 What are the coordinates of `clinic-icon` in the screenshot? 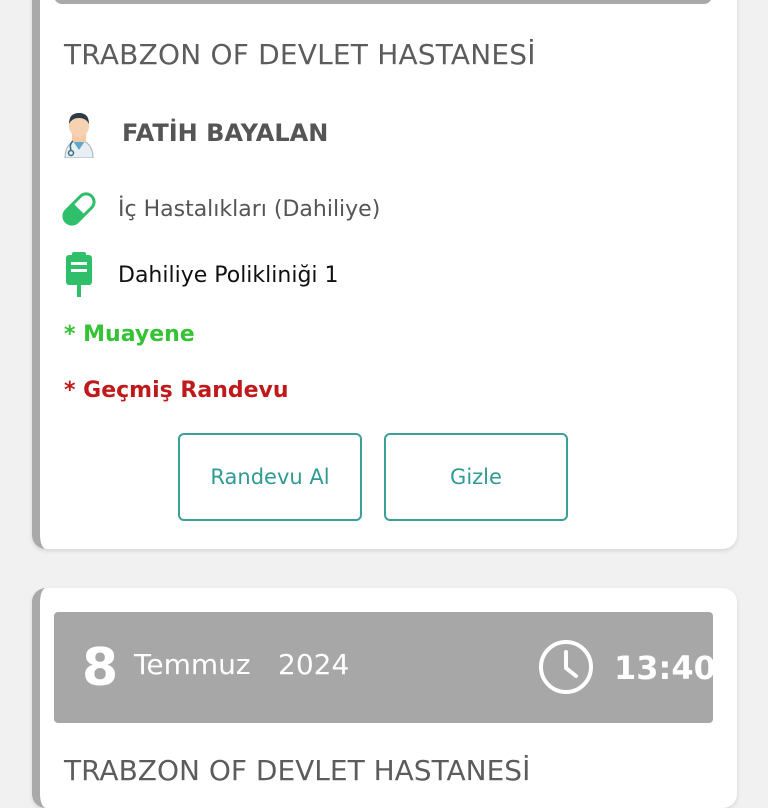 It's located at (79, 275).